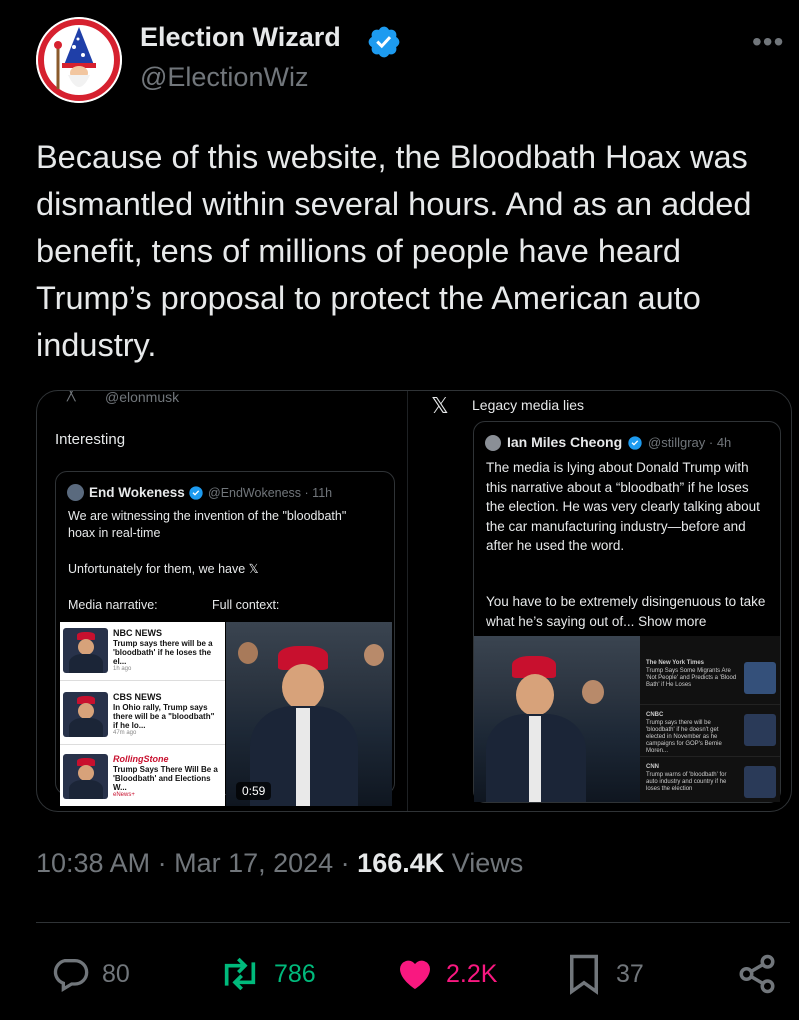 The image size is (799, 1020). What do you see at coordinates (137, 633) in the screenshot?
I see `news-source: NBC NEWS` at bounding box center [137, 633].